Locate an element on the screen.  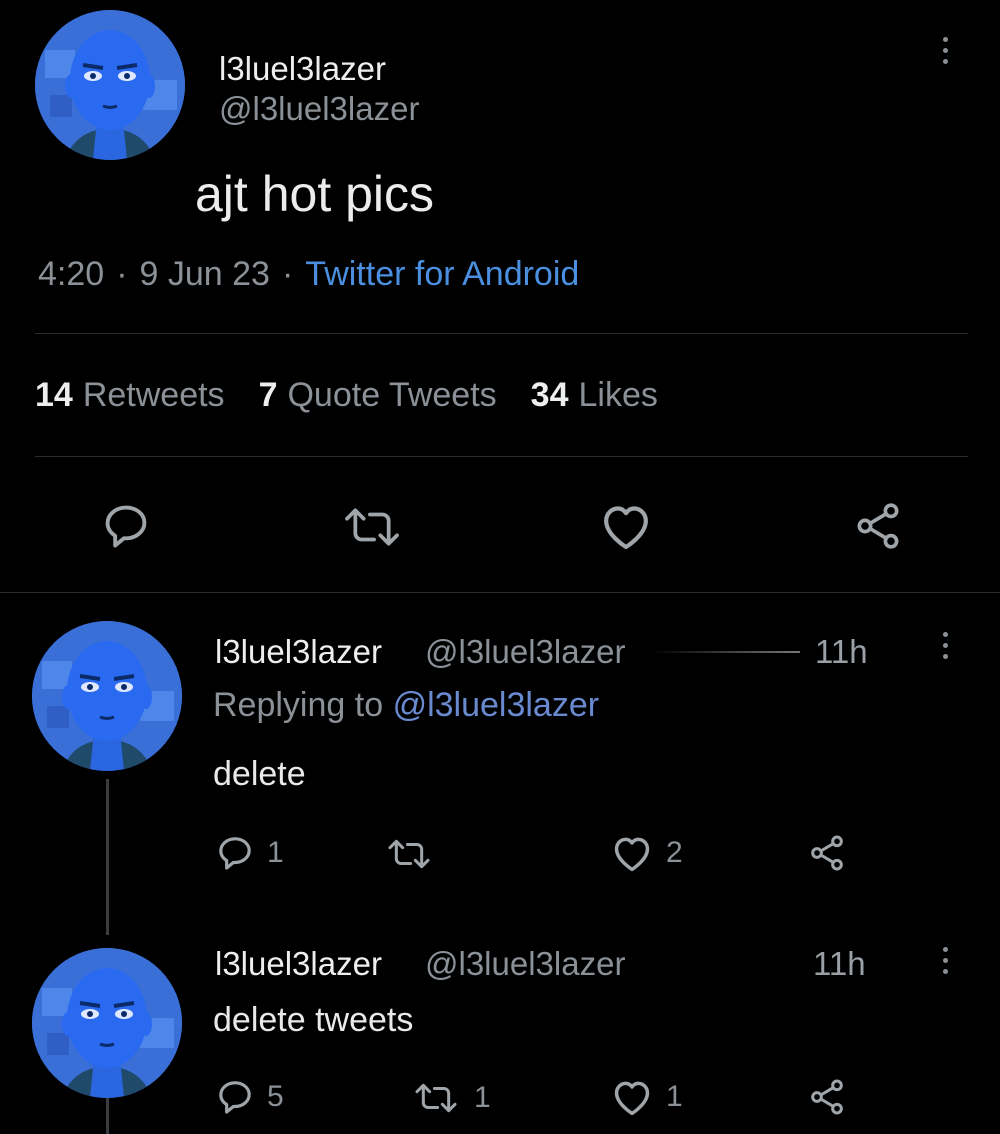
tweet-time: 4:20 is located at coordinates (71, 274).